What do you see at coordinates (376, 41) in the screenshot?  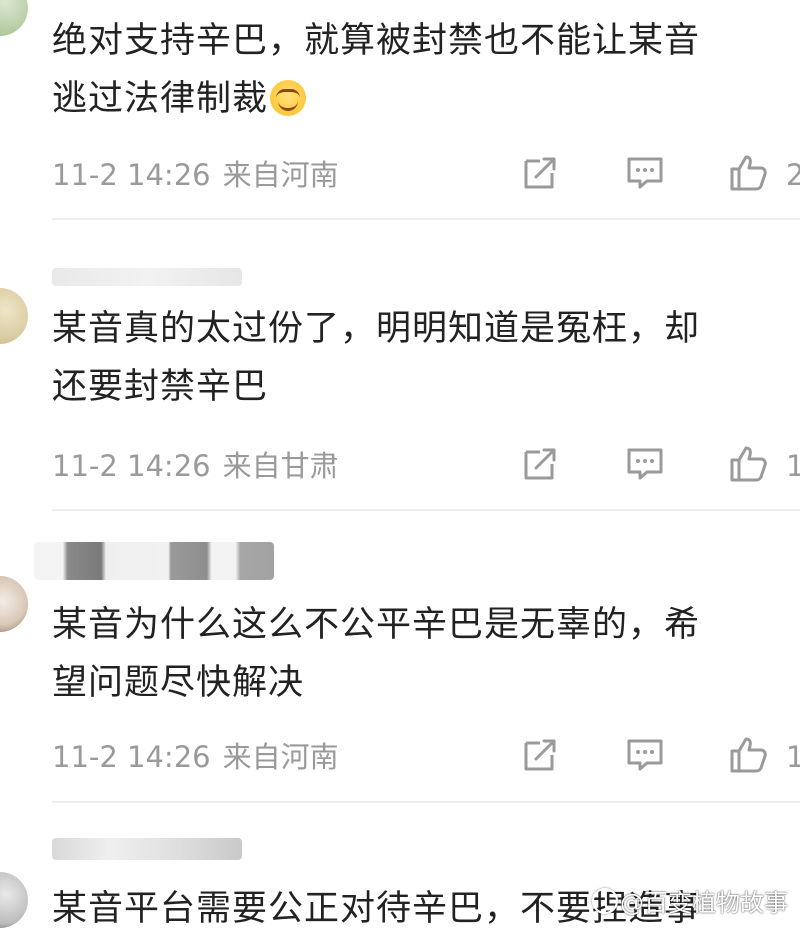 I see `comment-text-line: 绝对支持辛巴，就算被封禁也不能让某音` at bounding box center [376, 41].